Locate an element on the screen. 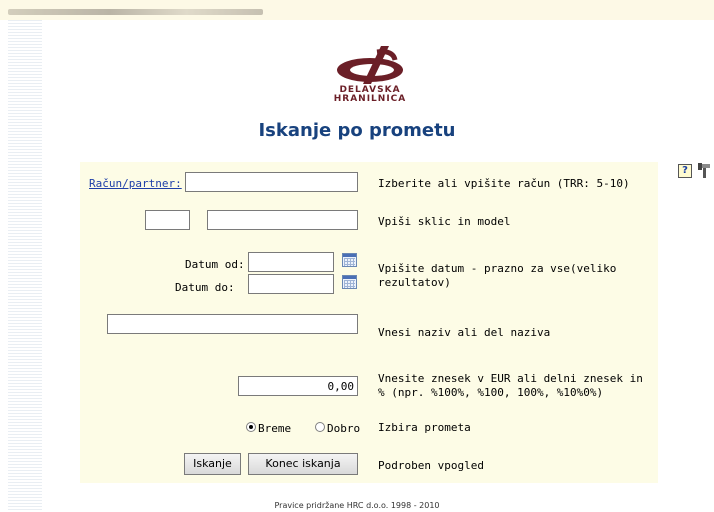 This screenshot has height=512, width=714. name-input is located at coordinates (232, 324).